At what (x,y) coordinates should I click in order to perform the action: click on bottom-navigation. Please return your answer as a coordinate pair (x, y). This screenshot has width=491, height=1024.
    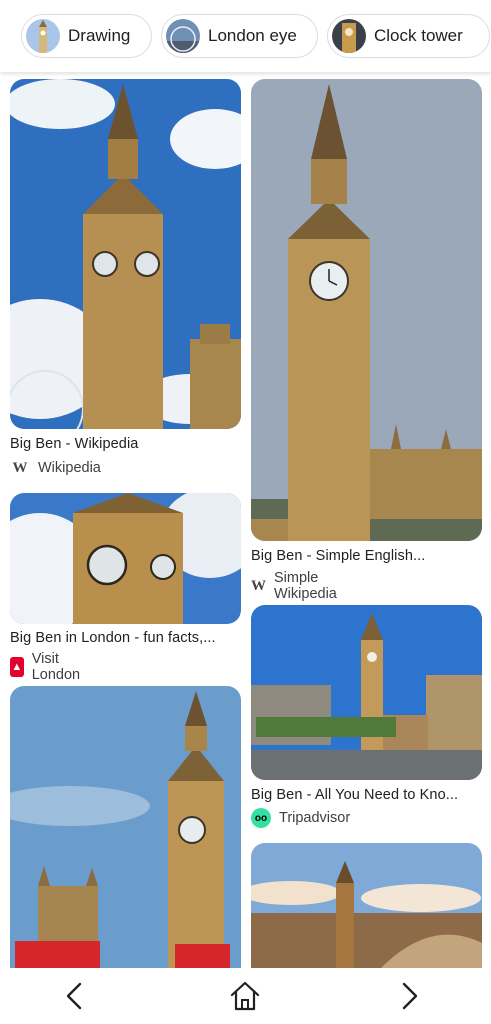
    Looking at the image, I should click on (245, 996).